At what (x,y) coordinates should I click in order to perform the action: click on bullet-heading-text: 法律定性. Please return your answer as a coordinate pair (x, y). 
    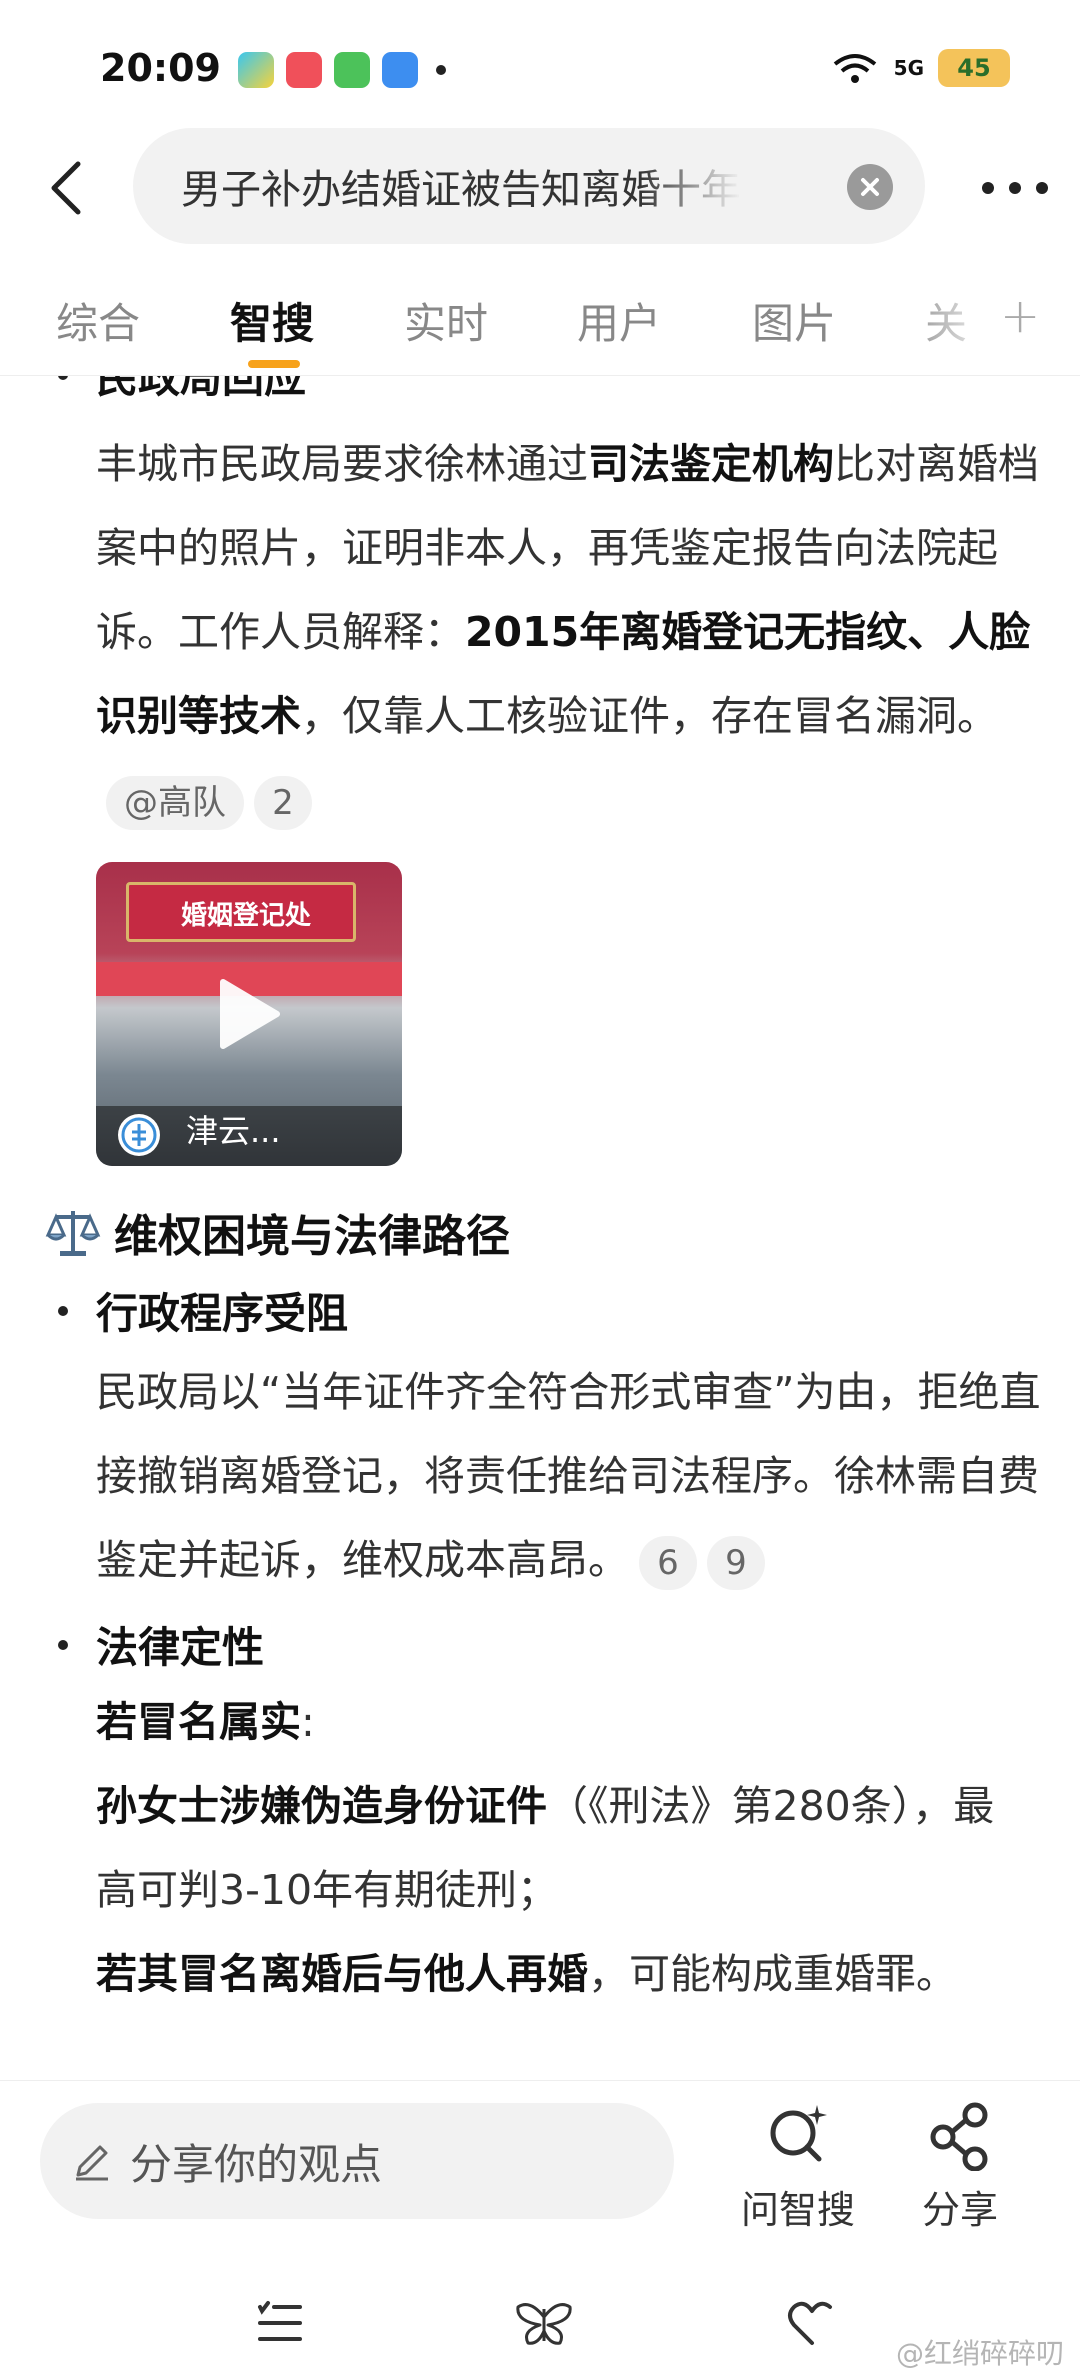
    Looking at the image, I should click on (180, 1647).